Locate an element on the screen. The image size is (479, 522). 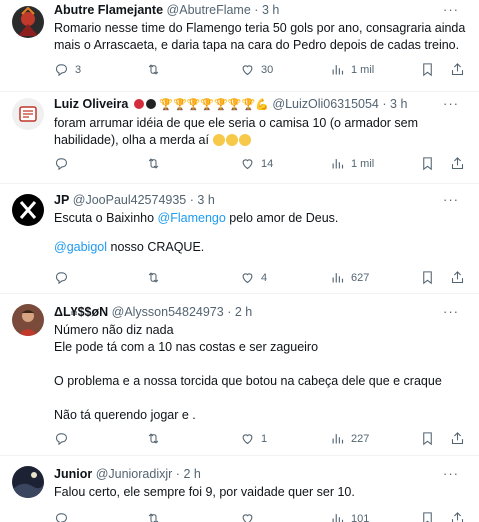
mention-link: @gabigol is located at coordinates (80, 247).